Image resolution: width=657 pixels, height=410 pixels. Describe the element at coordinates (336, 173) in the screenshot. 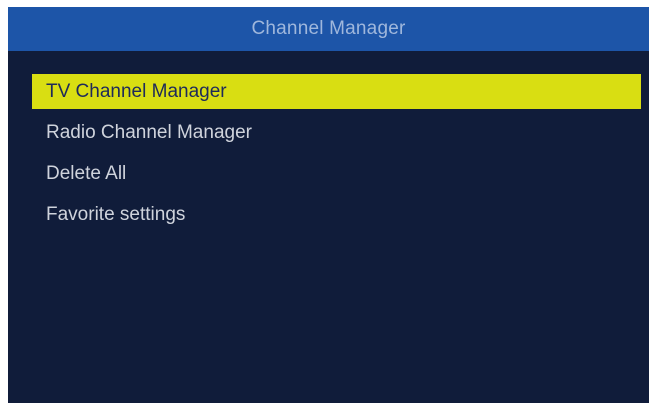

I see `menu-item-delete-all: Delete All` at that location.